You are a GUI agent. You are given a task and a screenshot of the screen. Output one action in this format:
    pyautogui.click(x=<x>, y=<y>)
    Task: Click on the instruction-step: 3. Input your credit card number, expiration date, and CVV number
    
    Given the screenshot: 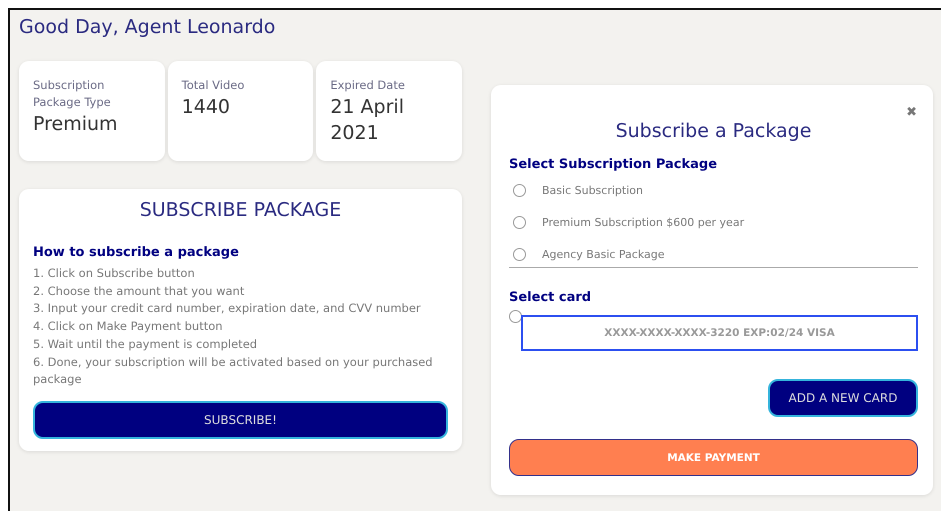 What is the action you would take?
    pyautogui.click(x=240, y=309)
    